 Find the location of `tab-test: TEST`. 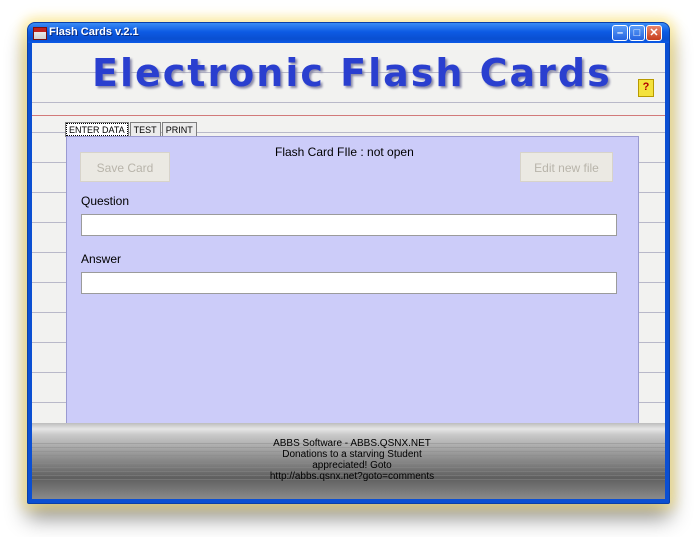

tab-test: TEST is located at coordinates (145, 129).